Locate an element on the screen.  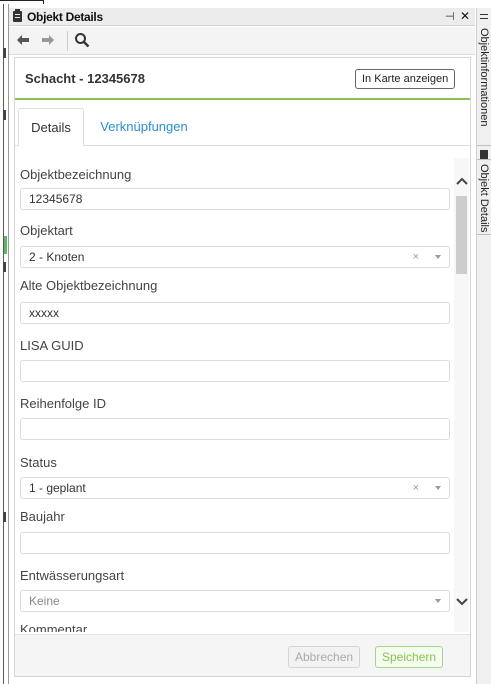
objektart-value: 2 - Knoten is located at coordinates (57, 257).